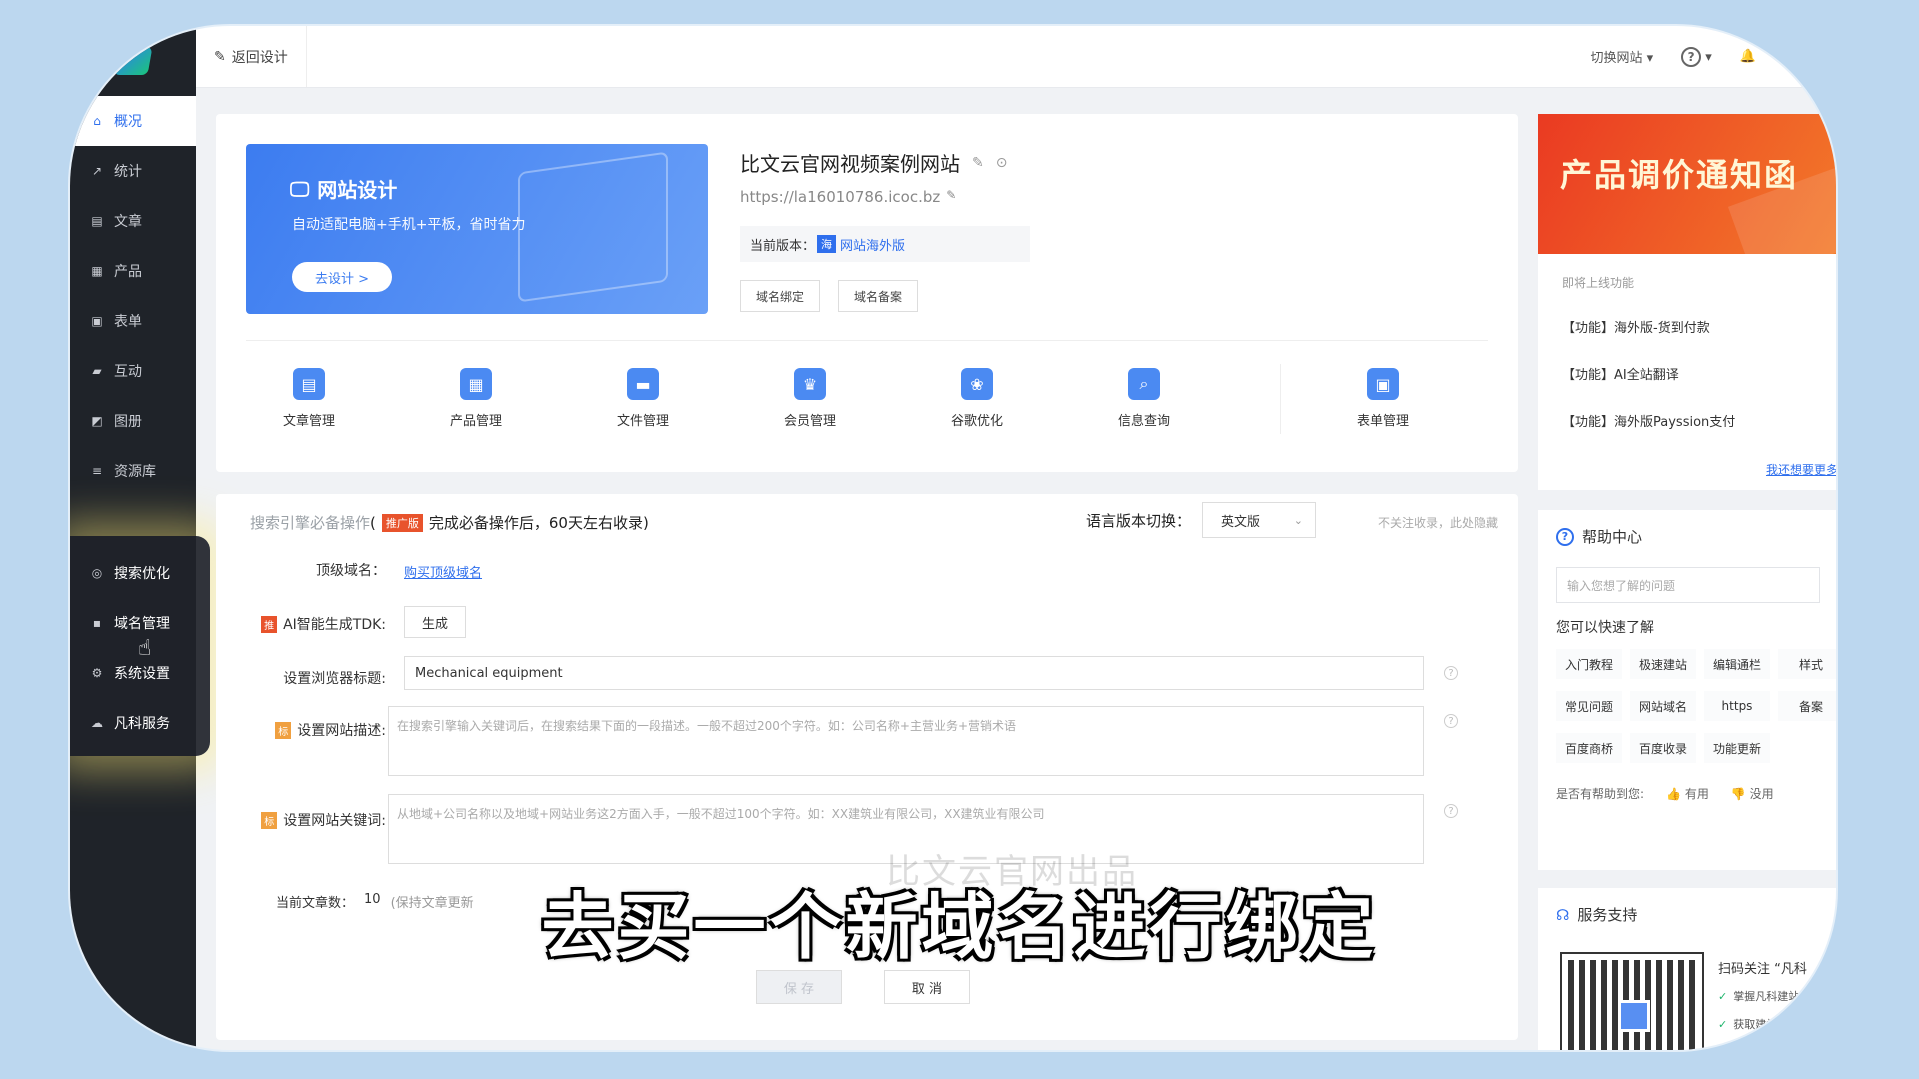 This screenshot has width=1919, height=1079. I want to click on site-keywords-label: 标 设置网站关键词:, so click(311, 820).